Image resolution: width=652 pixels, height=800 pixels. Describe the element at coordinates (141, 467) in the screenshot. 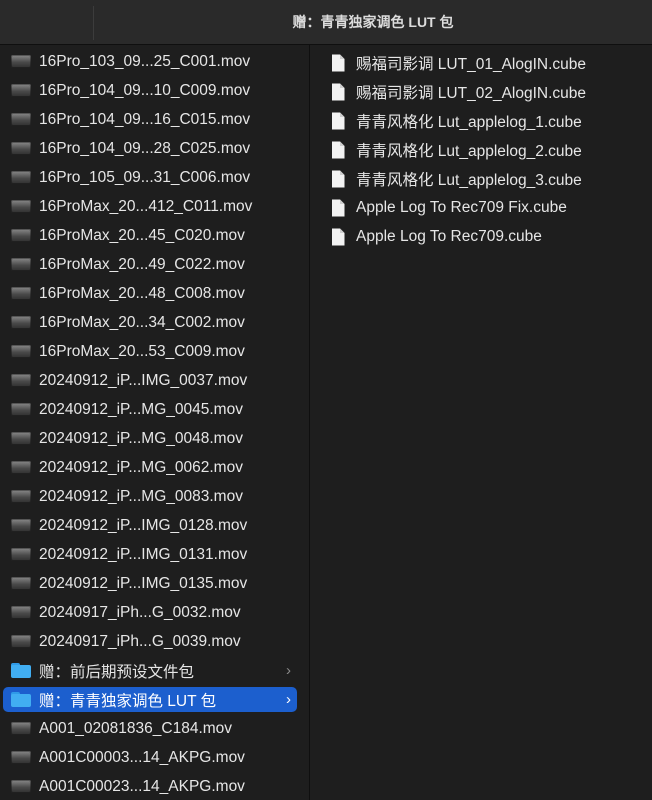

I see `row-label: 20240912_iP...MG_0062.mov` at that location.